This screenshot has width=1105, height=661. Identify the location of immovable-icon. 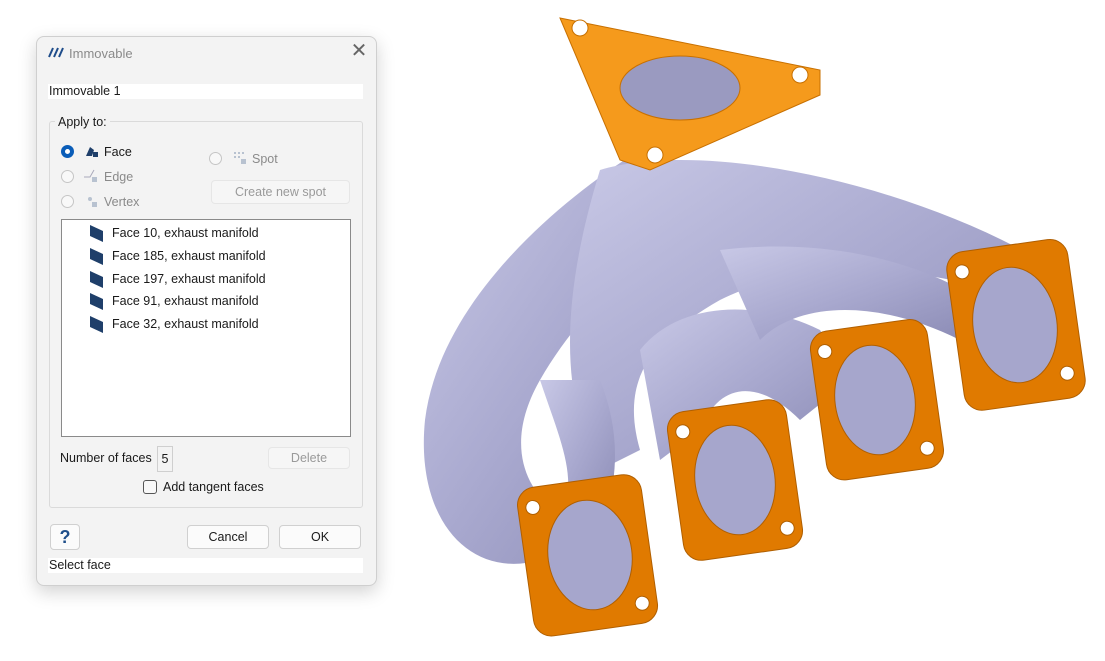
(56, 52).